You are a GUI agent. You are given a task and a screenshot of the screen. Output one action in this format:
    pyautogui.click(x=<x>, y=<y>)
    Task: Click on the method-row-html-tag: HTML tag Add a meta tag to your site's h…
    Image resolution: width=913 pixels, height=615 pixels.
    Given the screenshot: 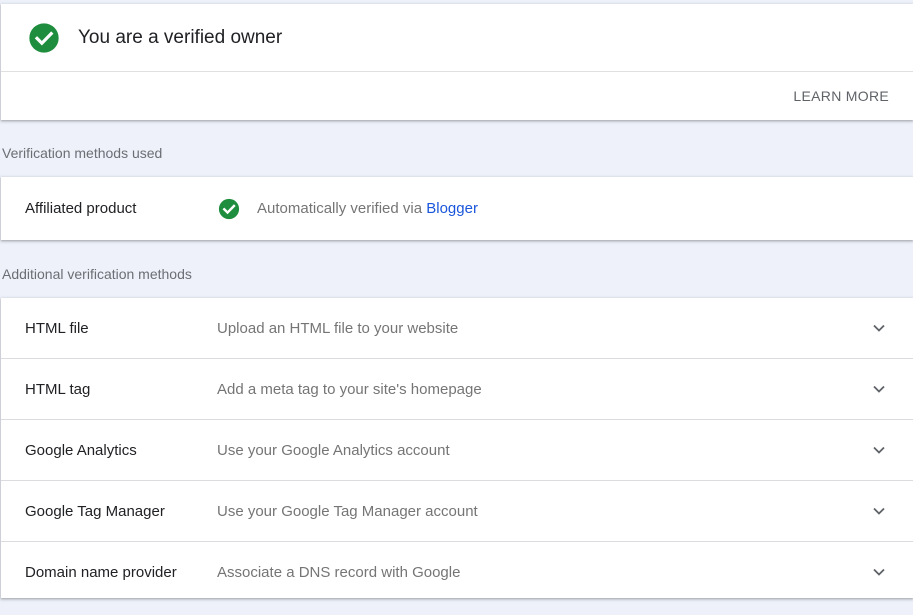 What is the action you would take?
    pyautogui.click(x=457, y=389)
    